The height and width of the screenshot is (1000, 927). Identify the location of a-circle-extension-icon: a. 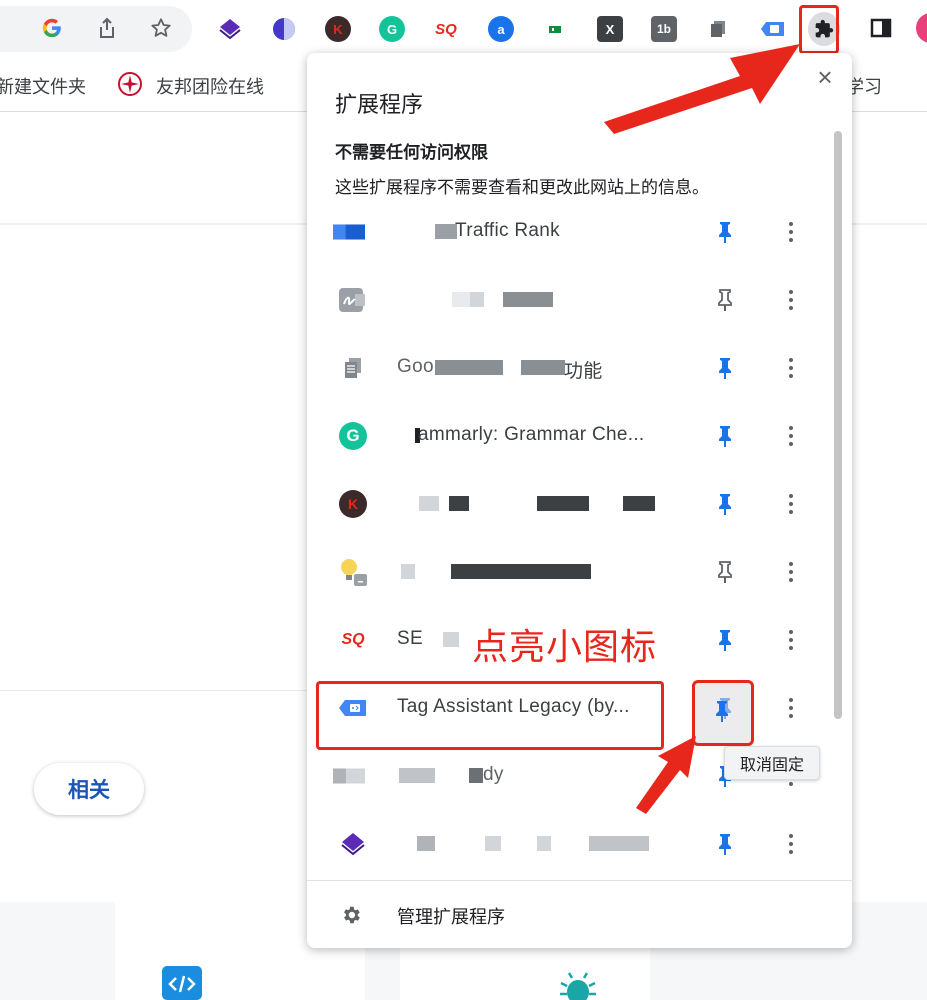
(501, 29).